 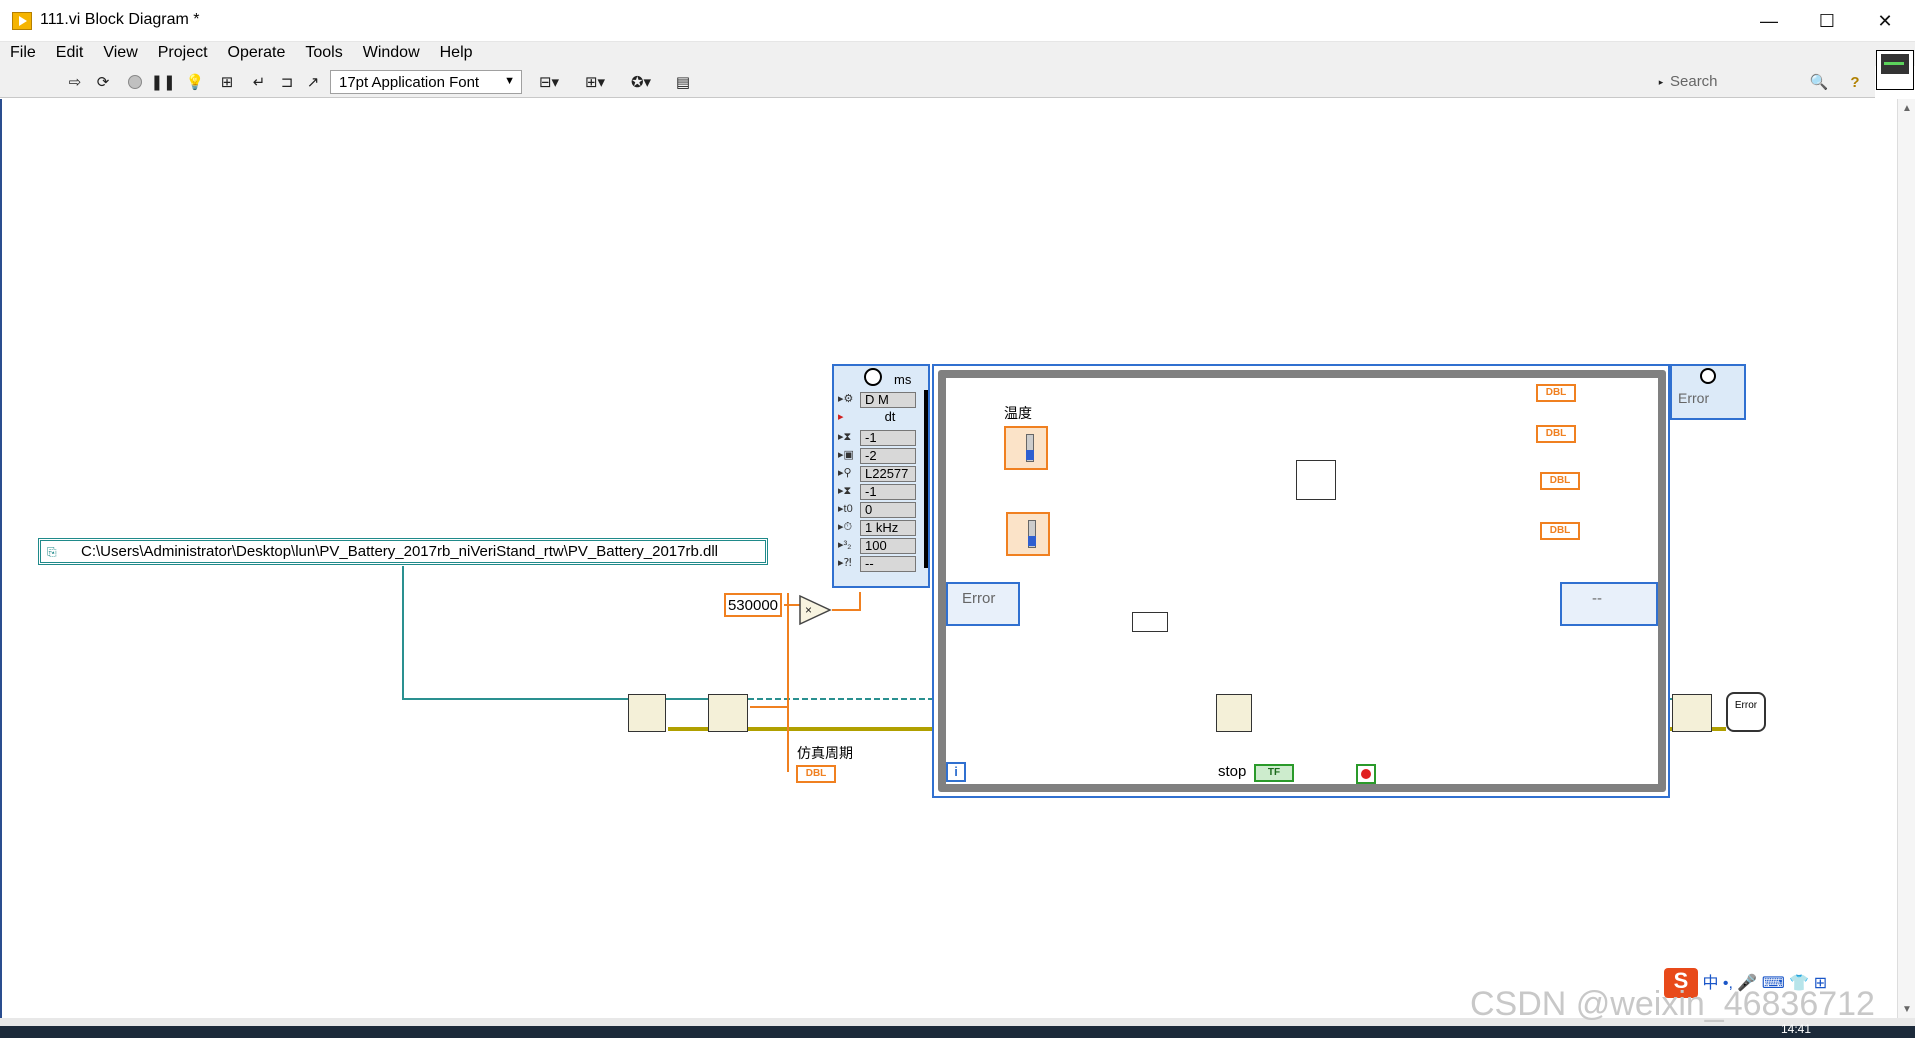 What do you see at coordinates (515, 633) in the screenshot?
I see `path-wire` at bounding box center [515, 633].